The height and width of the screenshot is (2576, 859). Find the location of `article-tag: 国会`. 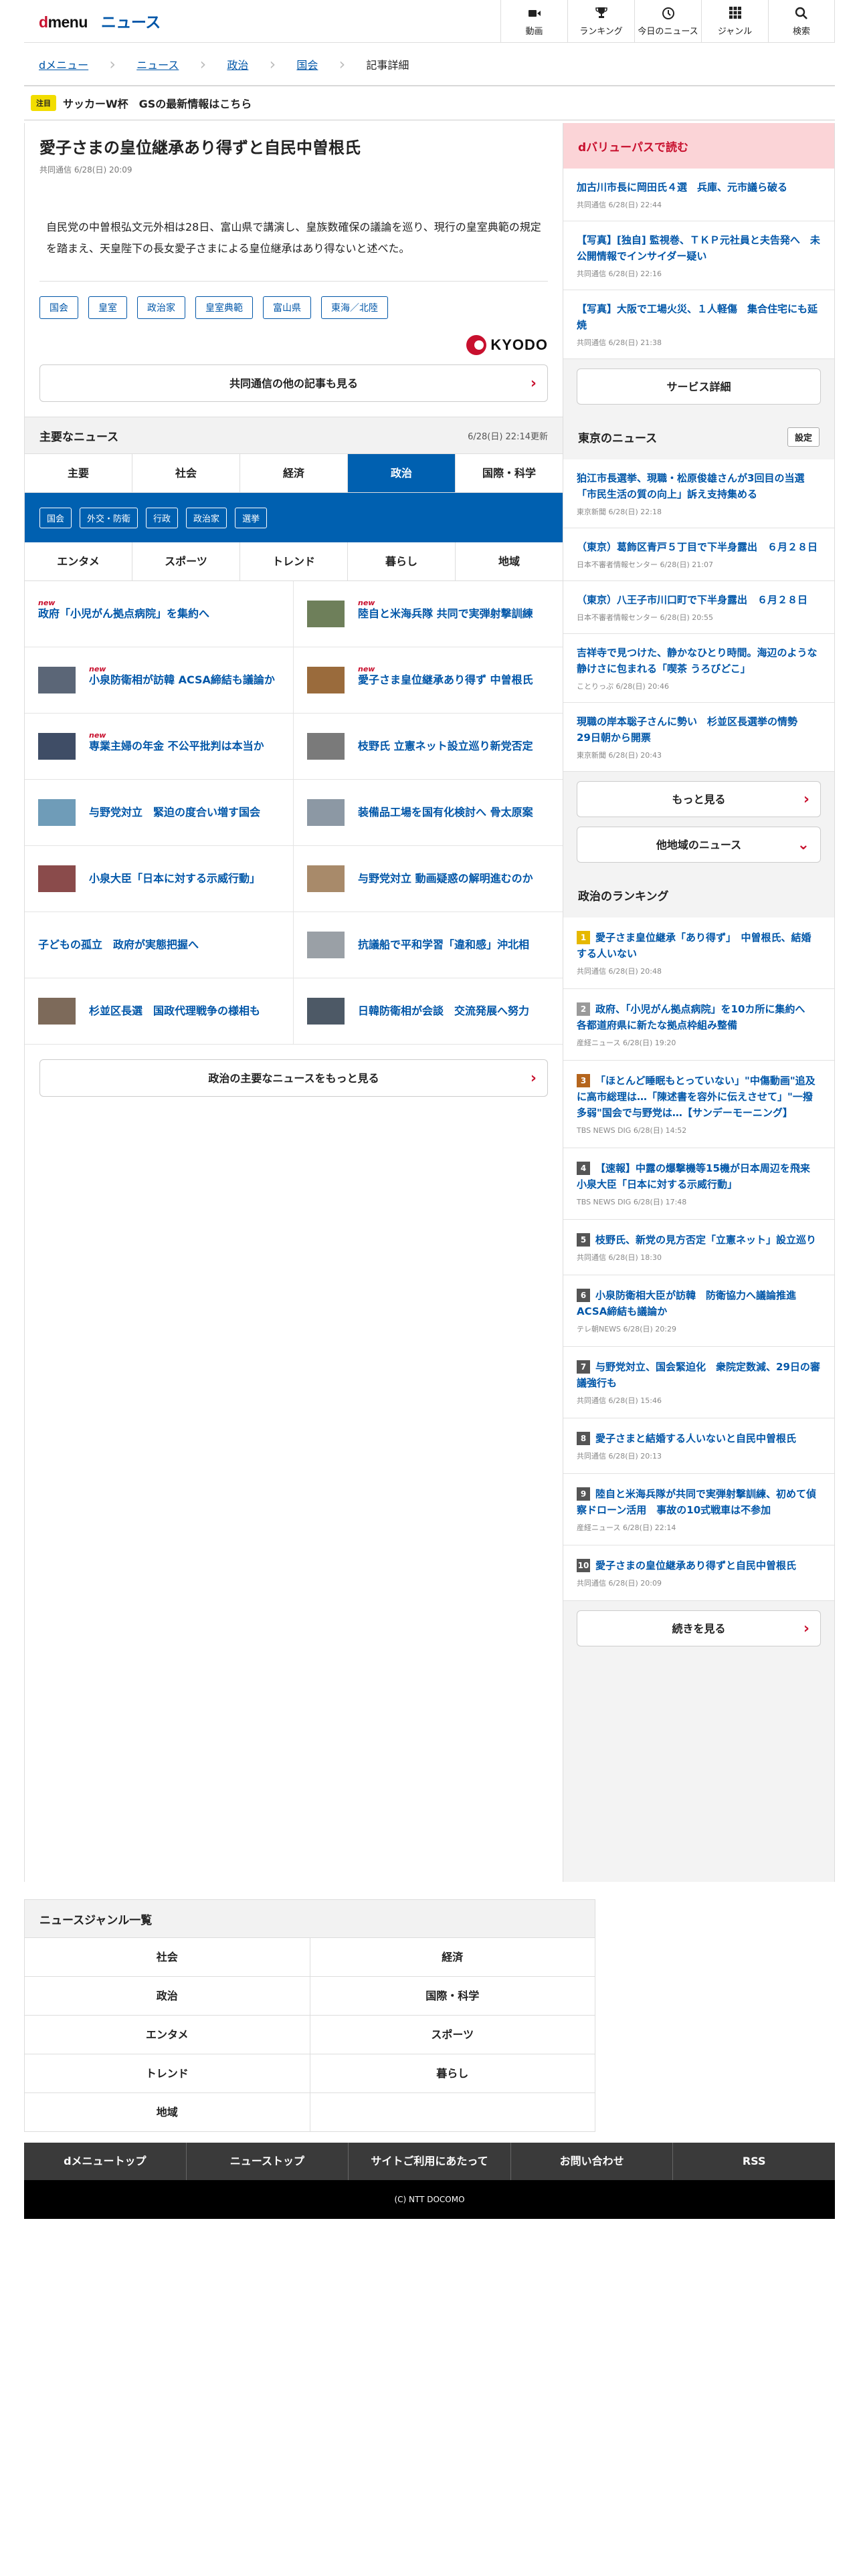

article-tag: 国会 is located at coordinates (59, 308).